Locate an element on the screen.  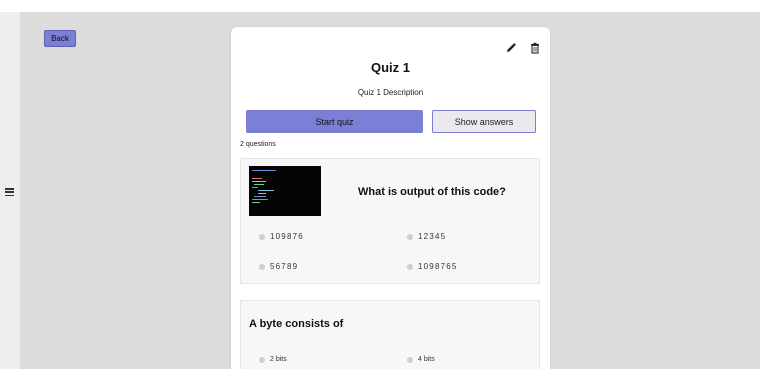
question-card: A byte consists of 2 bits 4 bits is located at coordinates (390, 334).